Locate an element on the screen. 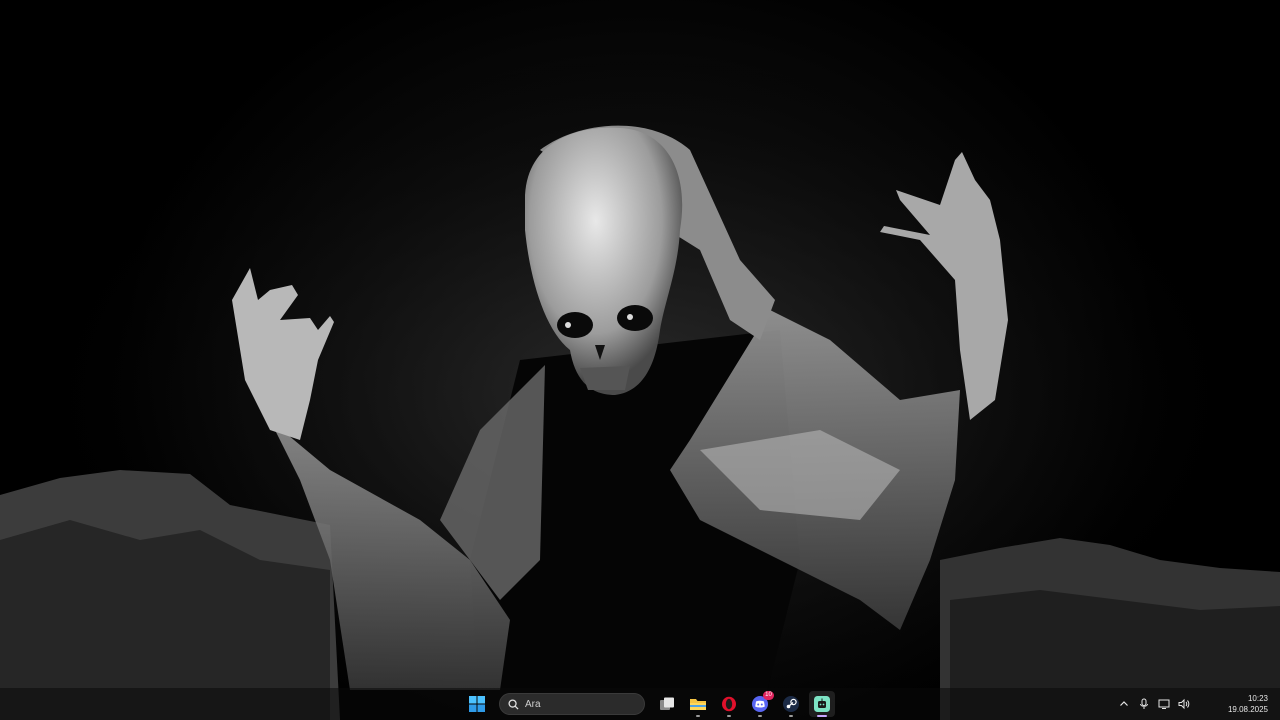 This screenshot has width=1280, height=720. search-input: Ara is located at coordinates (572, 704).